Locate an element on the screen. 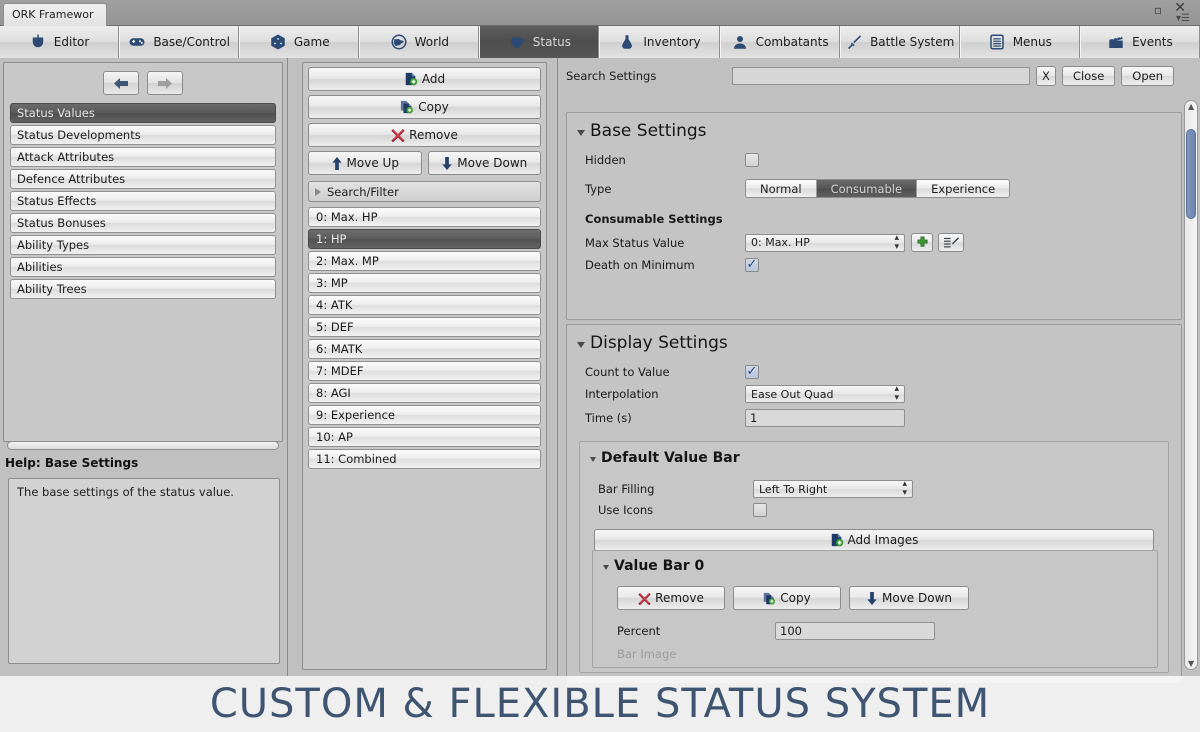  search-clear-button: X is located at coordinates (1045, 76).